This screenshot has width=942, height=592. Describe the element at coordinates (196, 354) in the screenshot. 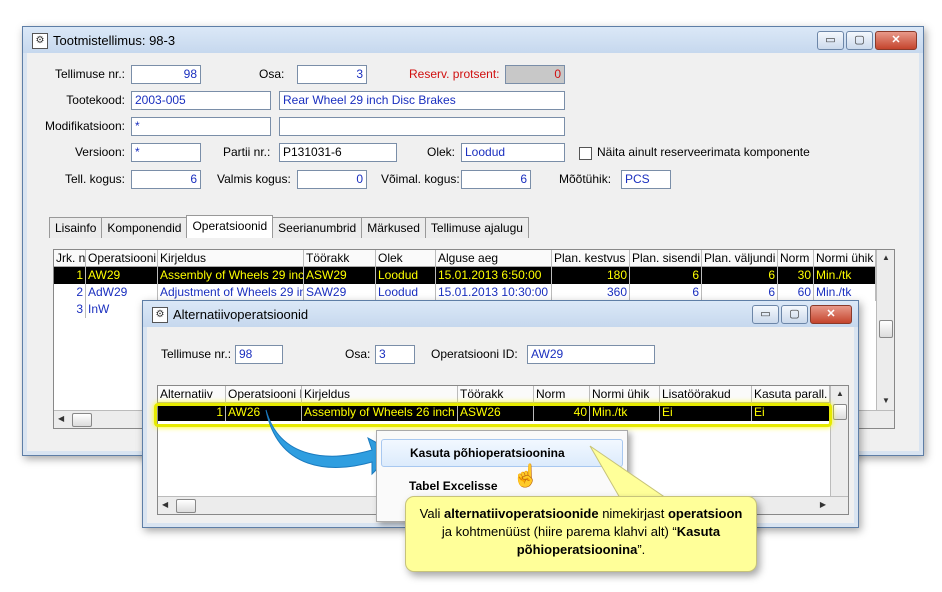

I see `alt-order-no-label: Tellimuse nr.:` at that location.